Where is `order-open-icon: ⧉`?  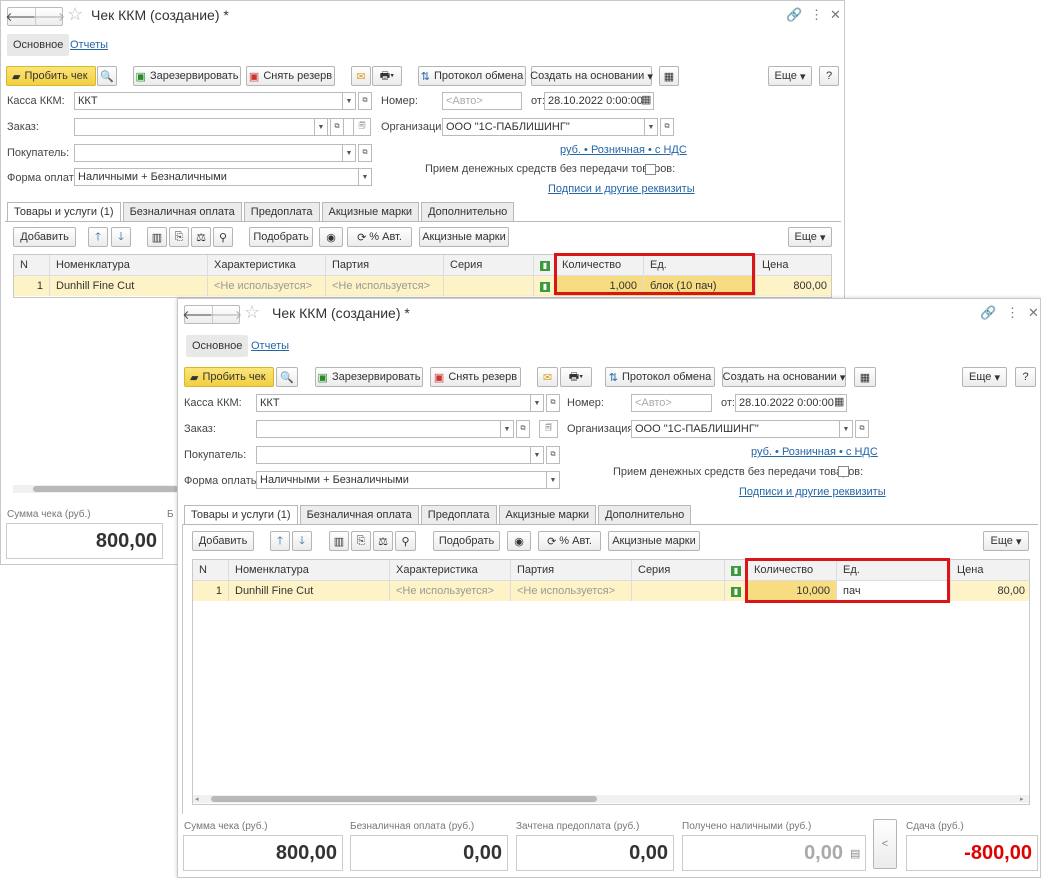
order-open-icon: ⧉ is located at coordinates (523, 429).